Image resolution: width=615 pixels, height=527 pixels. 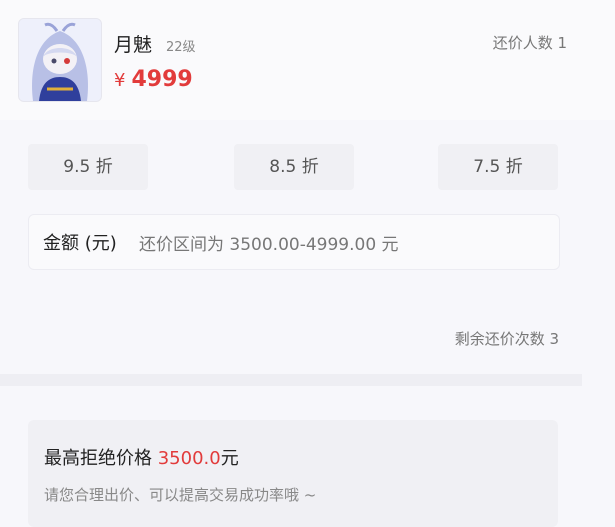 What do you see at coordinates (88, 167) in the screenshot?
I see `discount-chip-95: 9.5 折` at bounding box center [88, 167].